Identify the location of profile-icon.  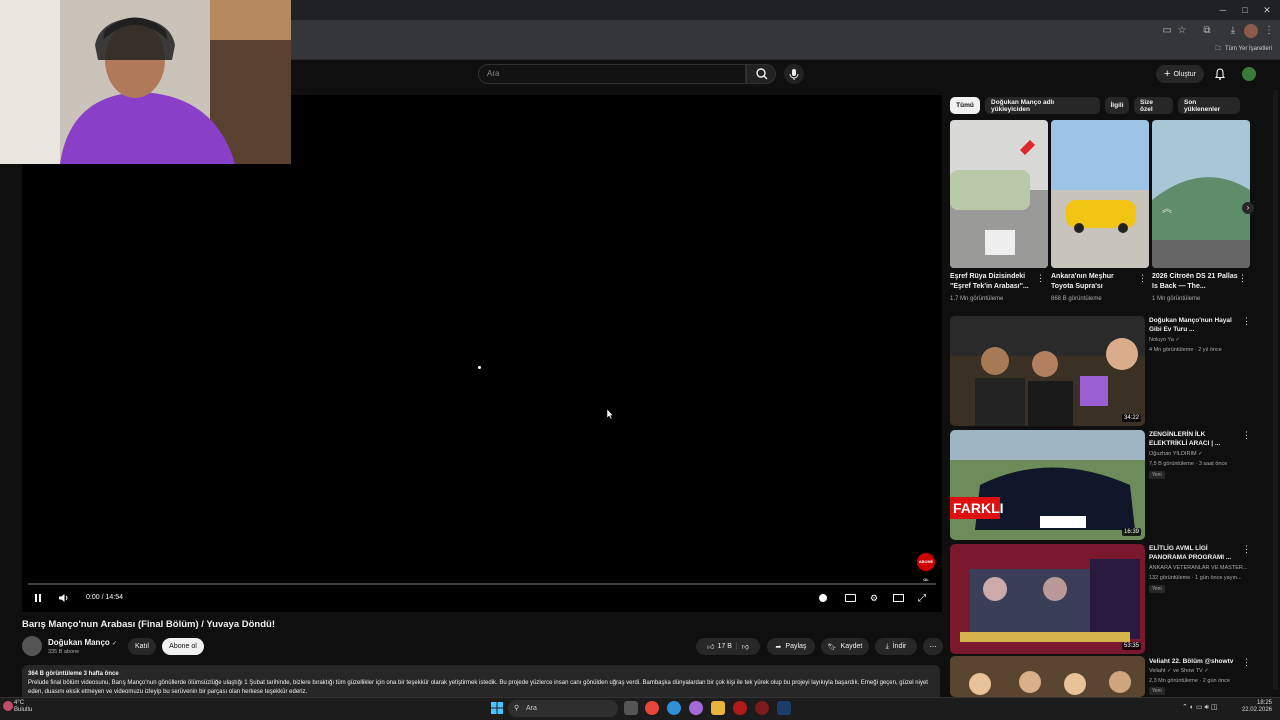
(1251, 31).